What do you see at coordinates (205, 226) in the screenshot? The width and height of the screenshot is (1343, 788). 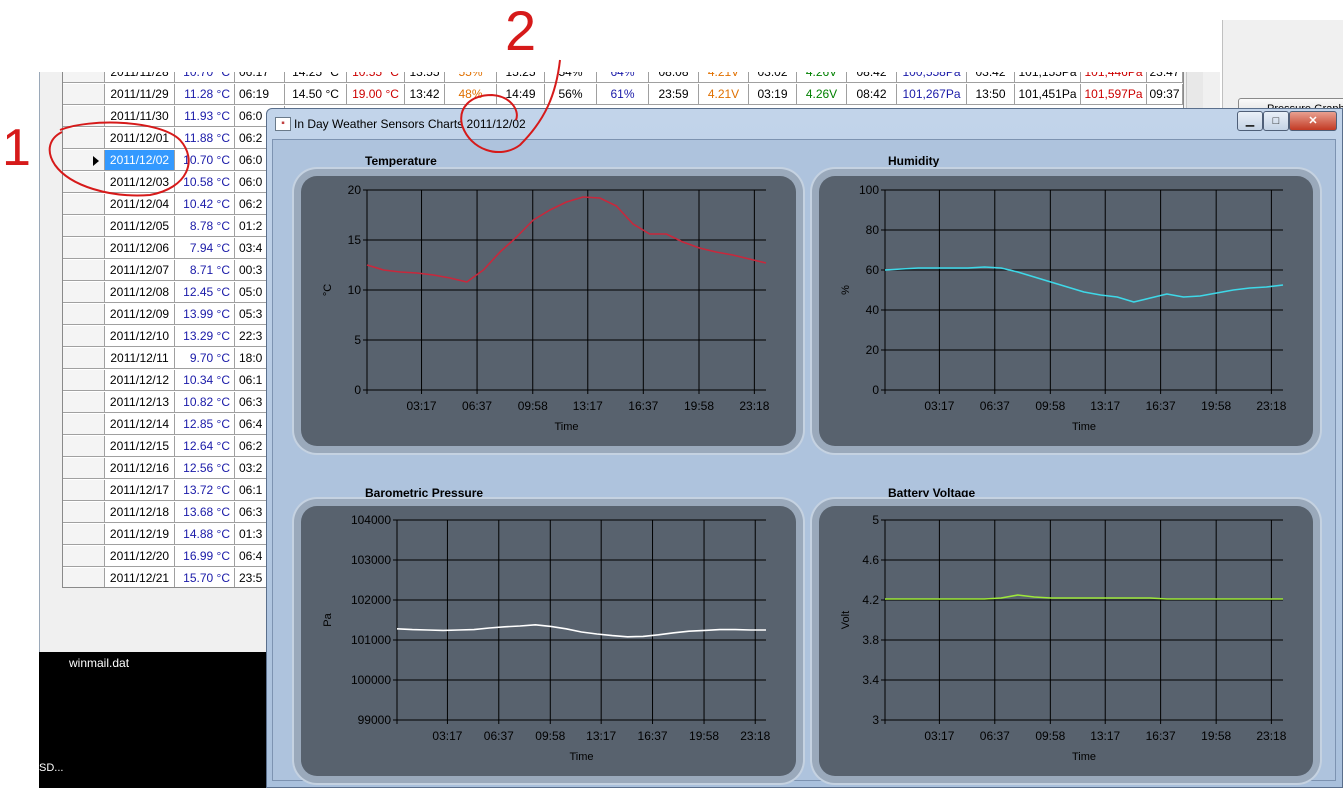 I see `min-temp-cell: 8.78 °C` at bounding box center [205, 226].